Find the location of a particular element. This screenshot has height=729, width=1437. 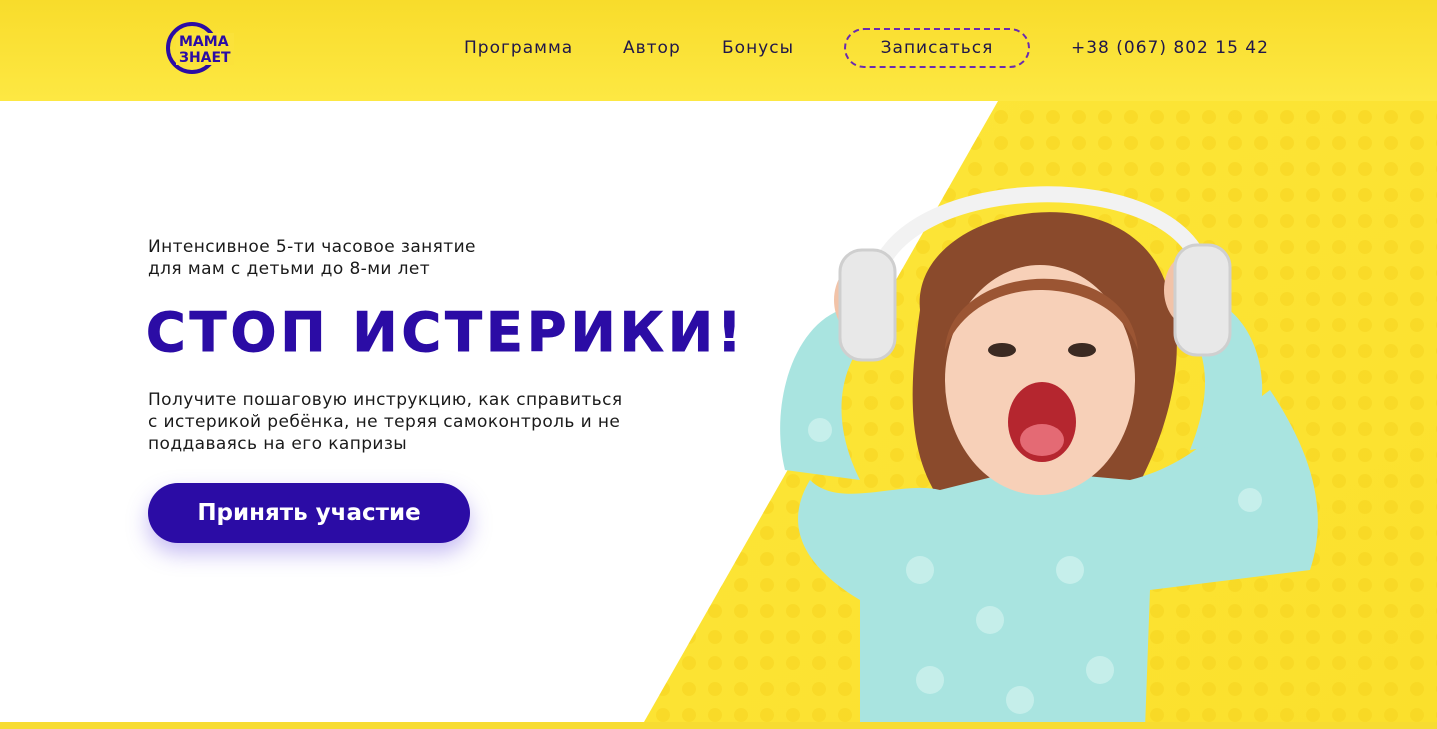

participate-button: Принять участие is located at coordinates (309, 513).